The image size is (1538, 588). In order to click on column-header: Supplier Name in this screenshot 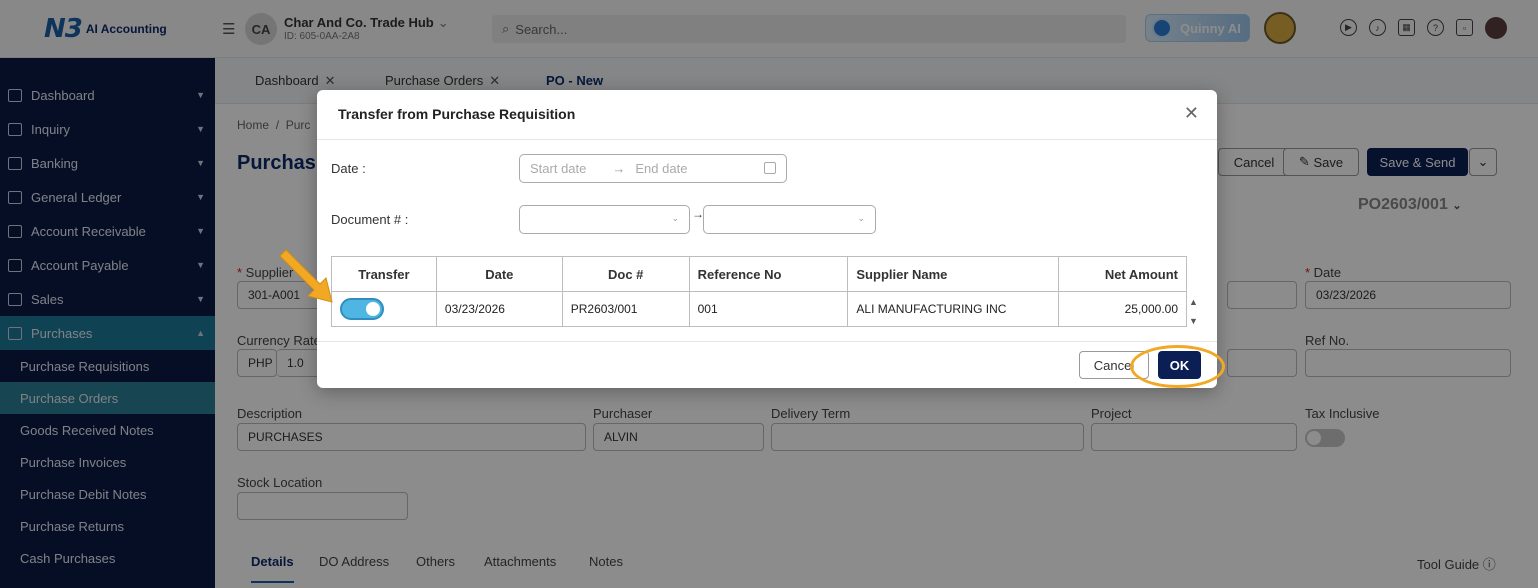, I will do `click(953, 274)`.